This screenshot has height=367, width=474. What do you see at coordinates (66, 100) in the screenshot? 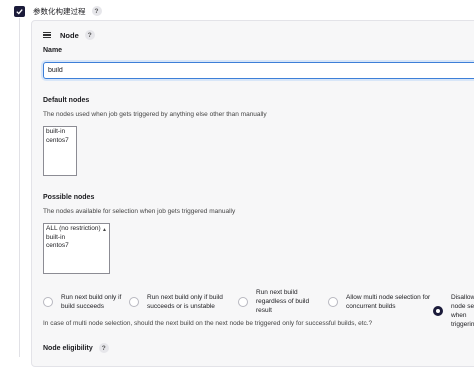
I see `default-nodes-label: Default nodes` at bounding box center [66, 100].